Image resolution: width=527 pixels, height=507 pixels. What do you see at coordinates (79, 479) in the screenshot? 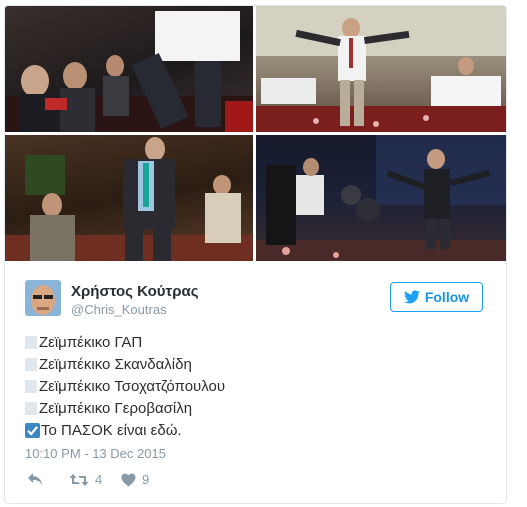
I see `retweet-icon` at bounding box center [79, 479].